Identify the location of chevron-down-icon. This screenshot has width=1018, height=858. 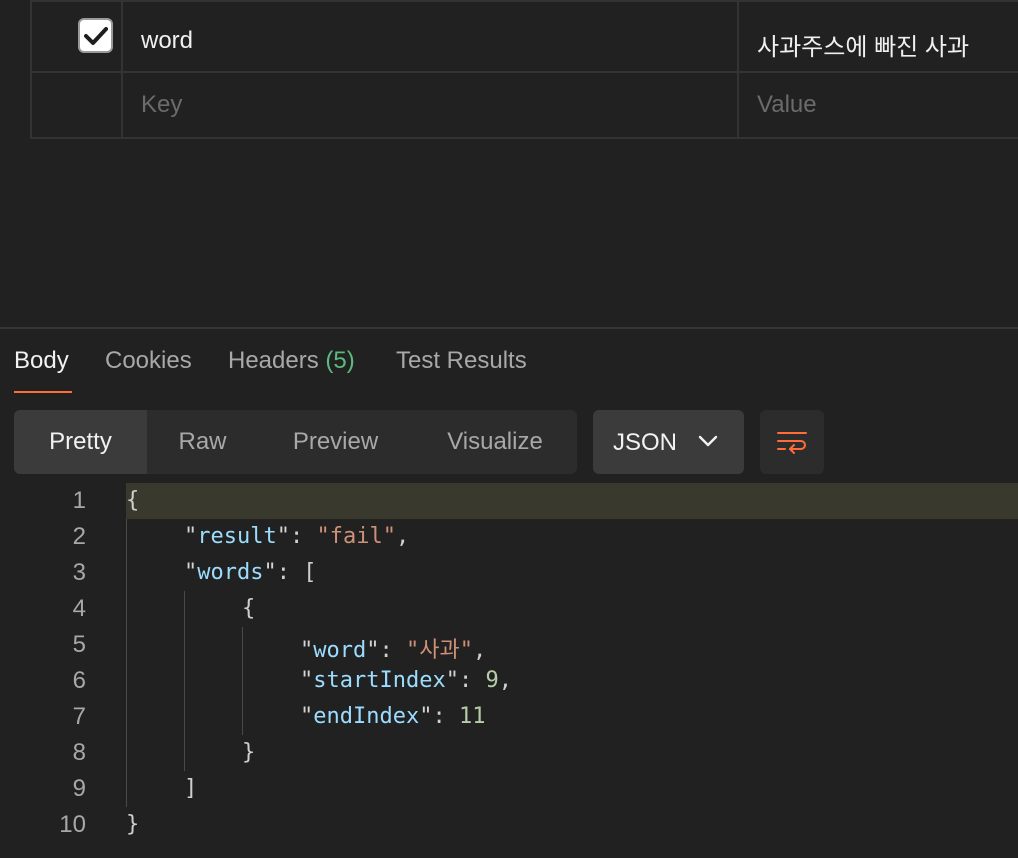
(708, 441).